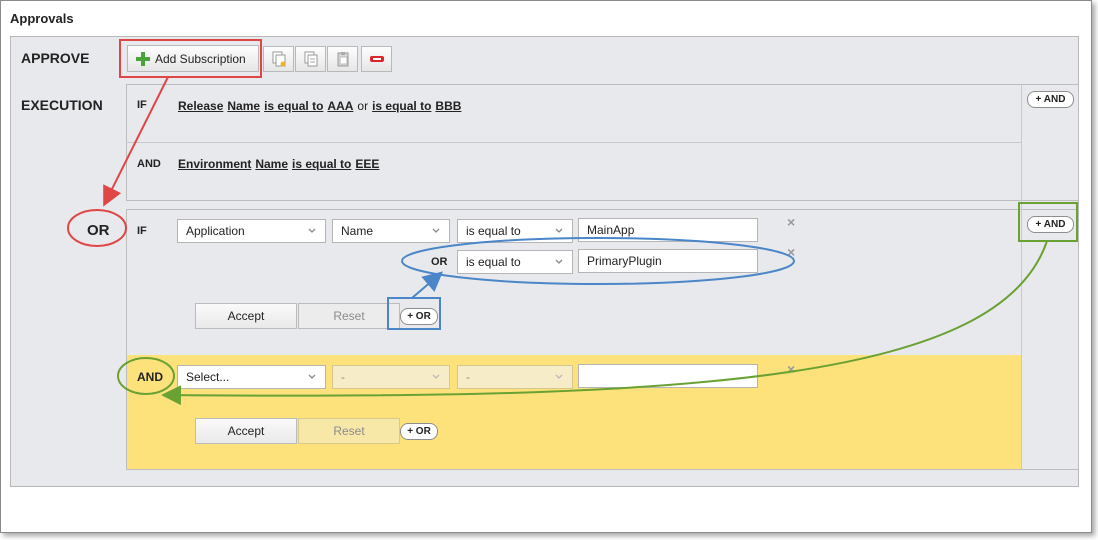 The image size is (1098, 540). Describe the element at coordinates (200, 106) in the screenshot. I see `condition-link: Release` at that location.